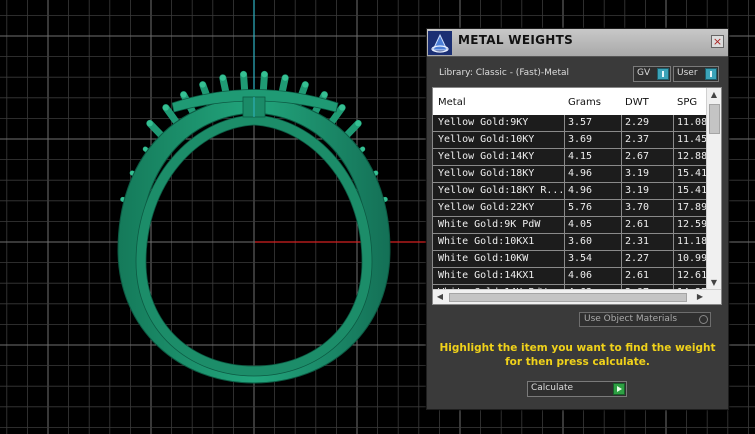  What do you see at coordinates (692, 224) in the screenshot?
I see `cell-spg: 12.59` at bounding box center [692, 224].